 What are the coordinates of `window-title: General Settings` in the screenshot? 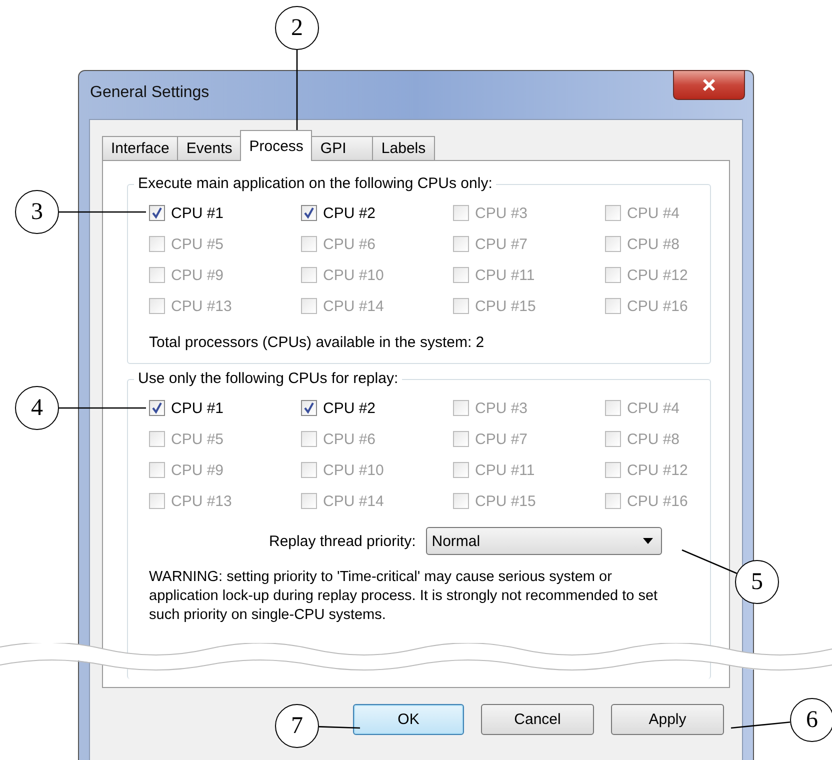 It's located at (150, 93).